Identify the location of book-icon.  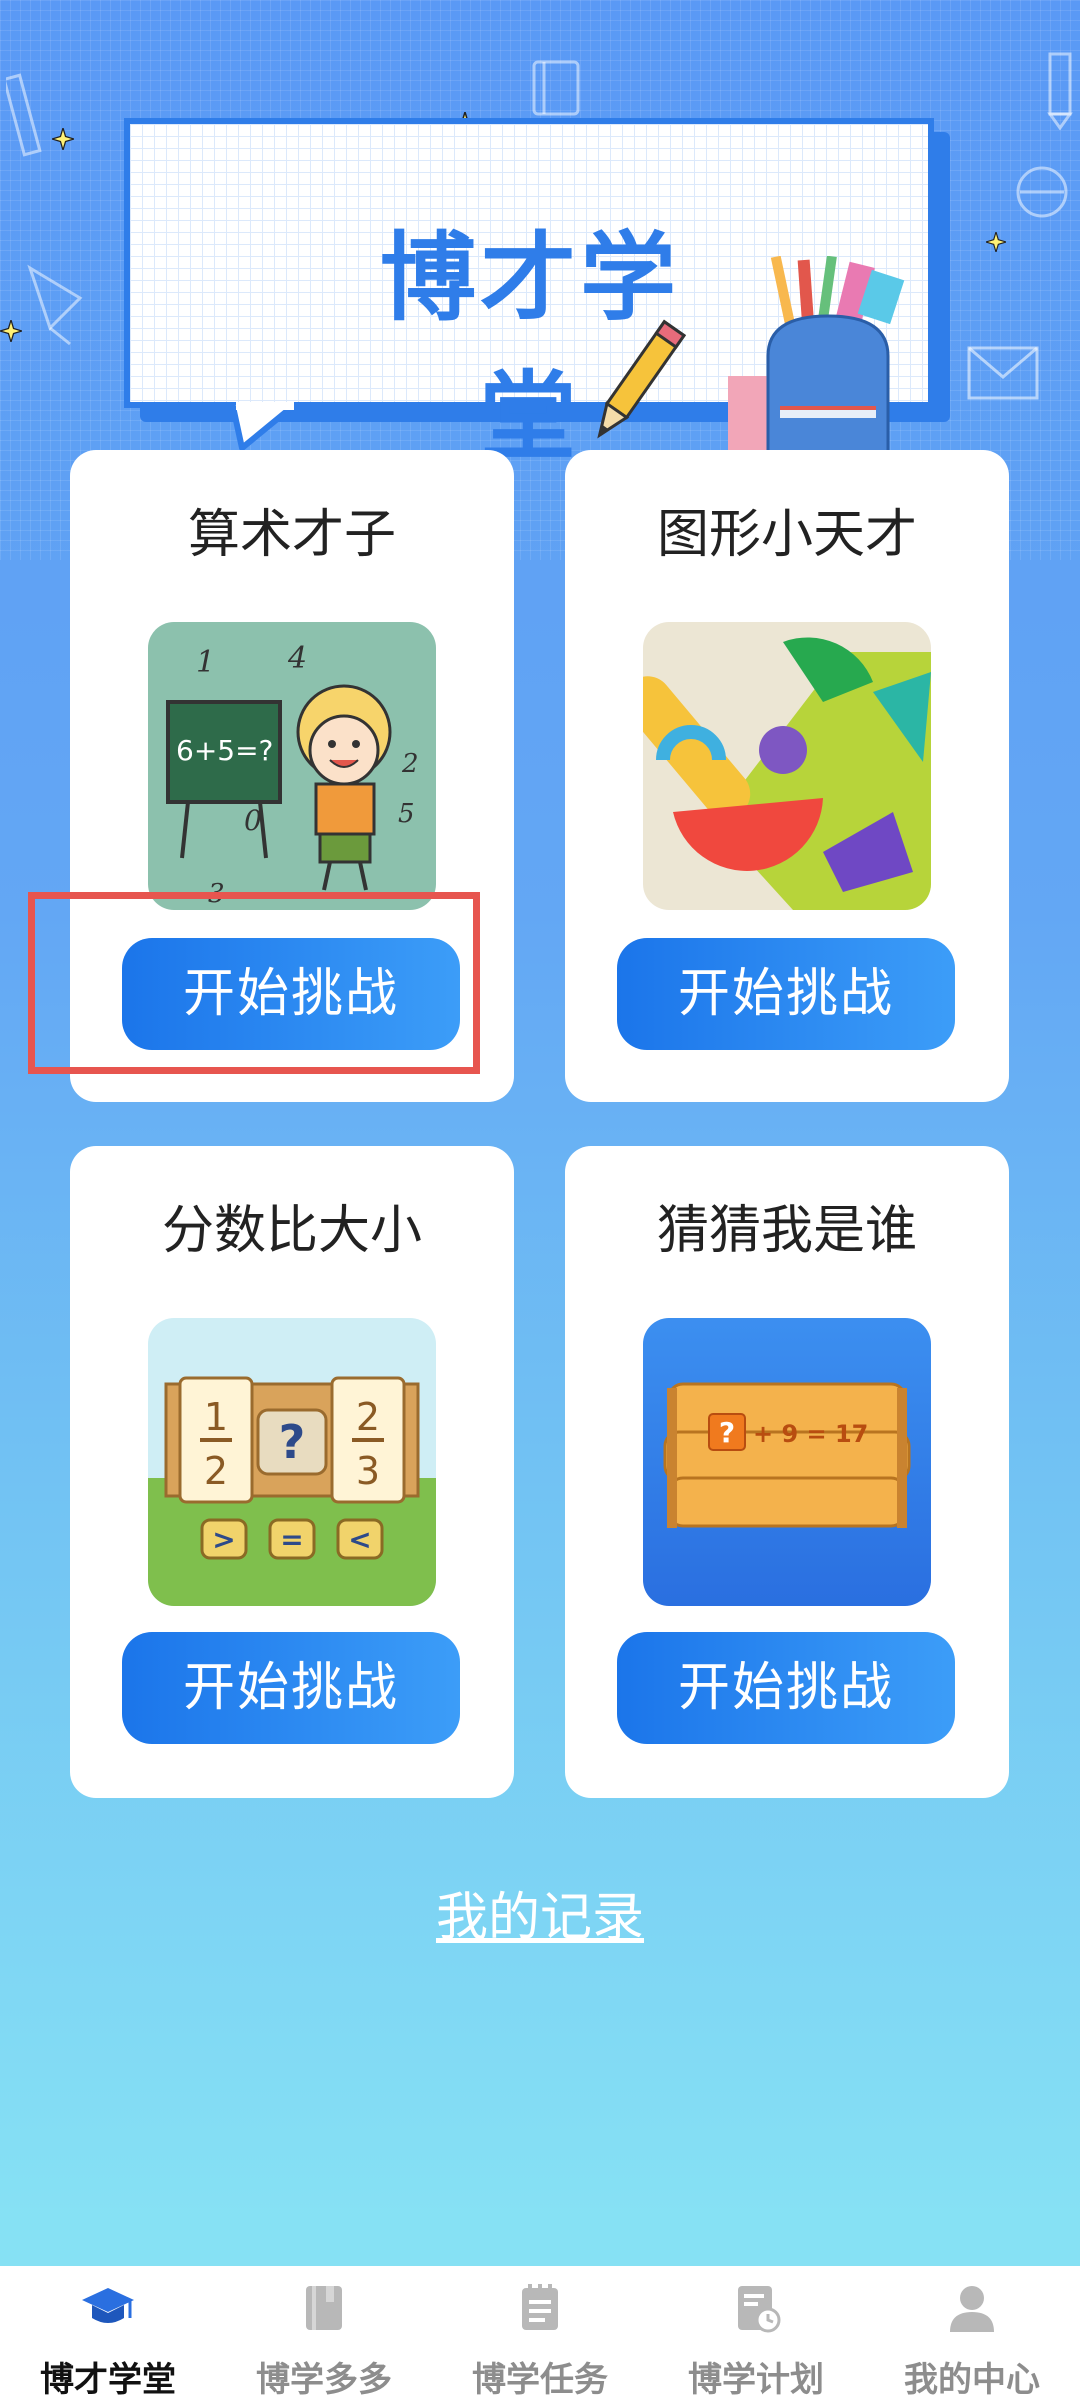
(324, 2308).